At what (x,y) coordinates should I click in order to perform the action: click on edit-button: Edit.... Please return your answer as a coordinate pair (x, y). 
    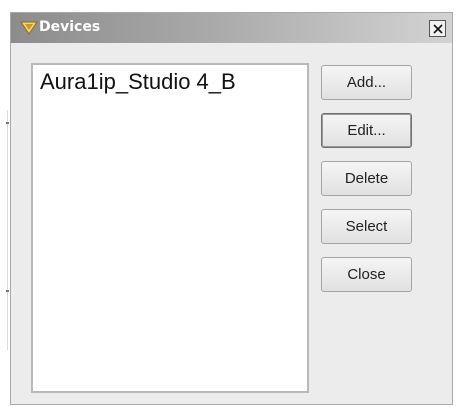
    Looking at the image, I should click on (366, 130).